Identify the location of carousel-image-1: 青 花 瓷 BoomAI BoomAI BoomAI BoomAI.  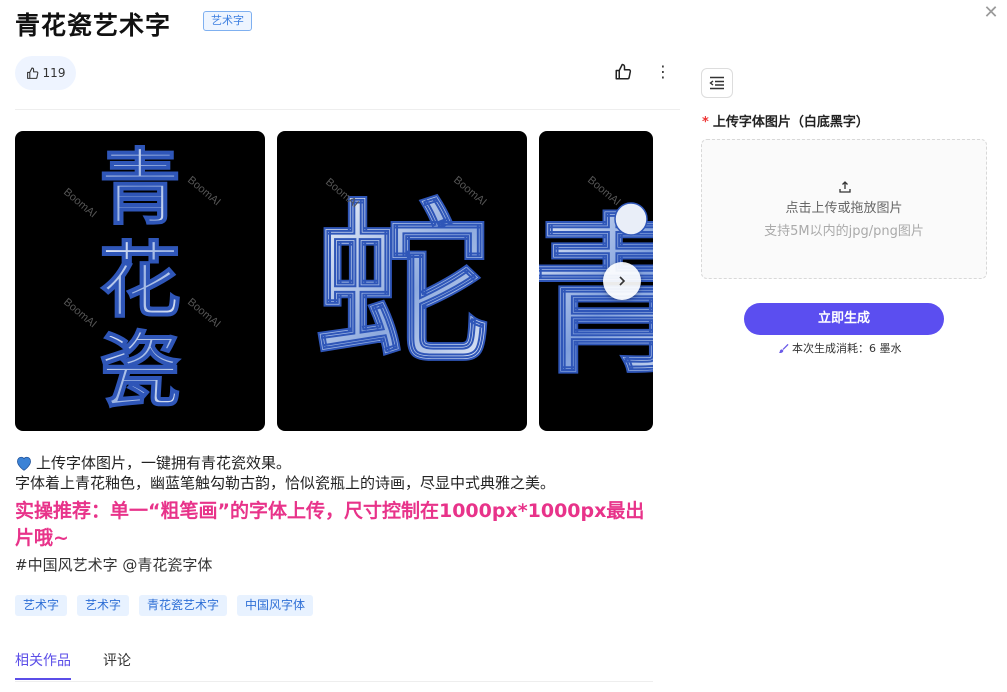
(140, 281).